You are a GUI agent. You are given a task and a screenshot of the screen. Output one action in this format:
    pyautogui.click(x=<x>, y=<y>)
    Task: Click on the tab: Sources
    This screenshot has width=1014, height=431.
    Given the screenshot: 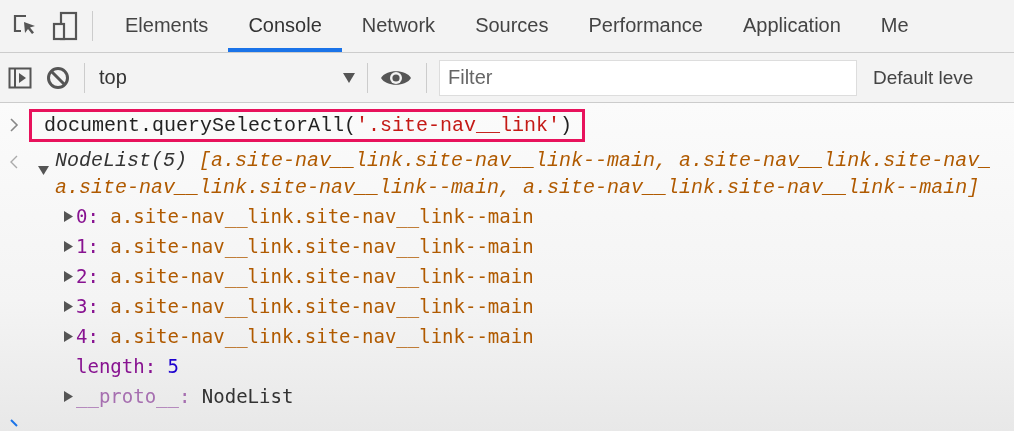 What is the action you would take?
    pyautogui.click(x=512, y=26)
    